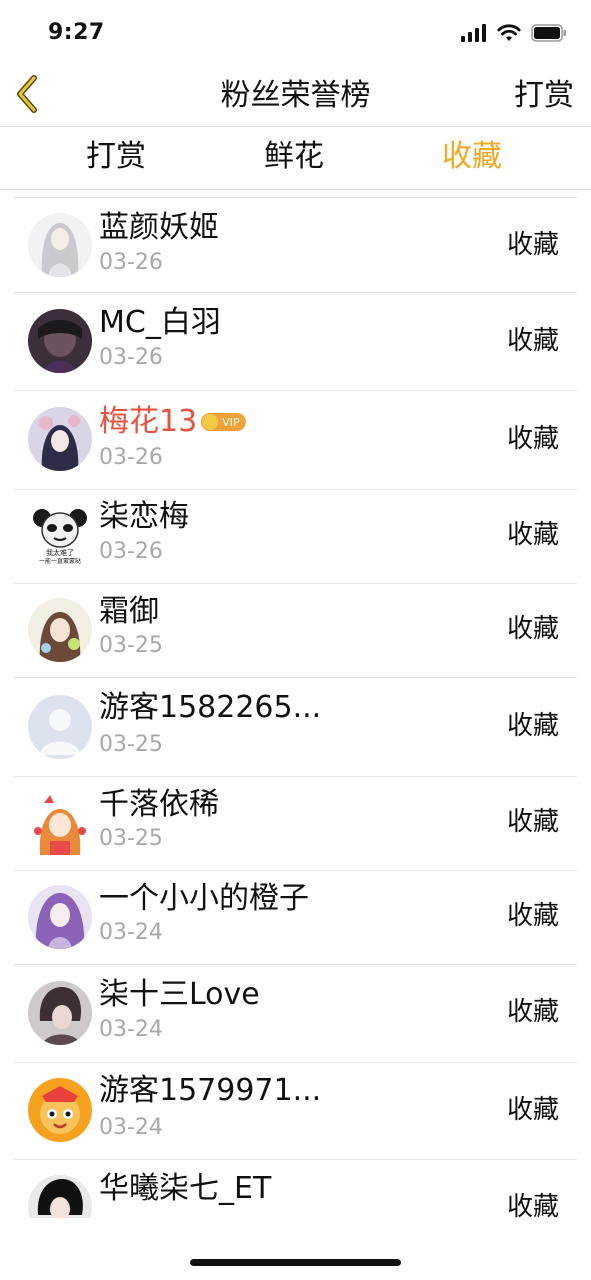 The image size is (591, 1280). What do you see at coordinates (472, 157) in the screenshot?
I see `tab-favorites: 收藏` at bounding box center [472, 157].